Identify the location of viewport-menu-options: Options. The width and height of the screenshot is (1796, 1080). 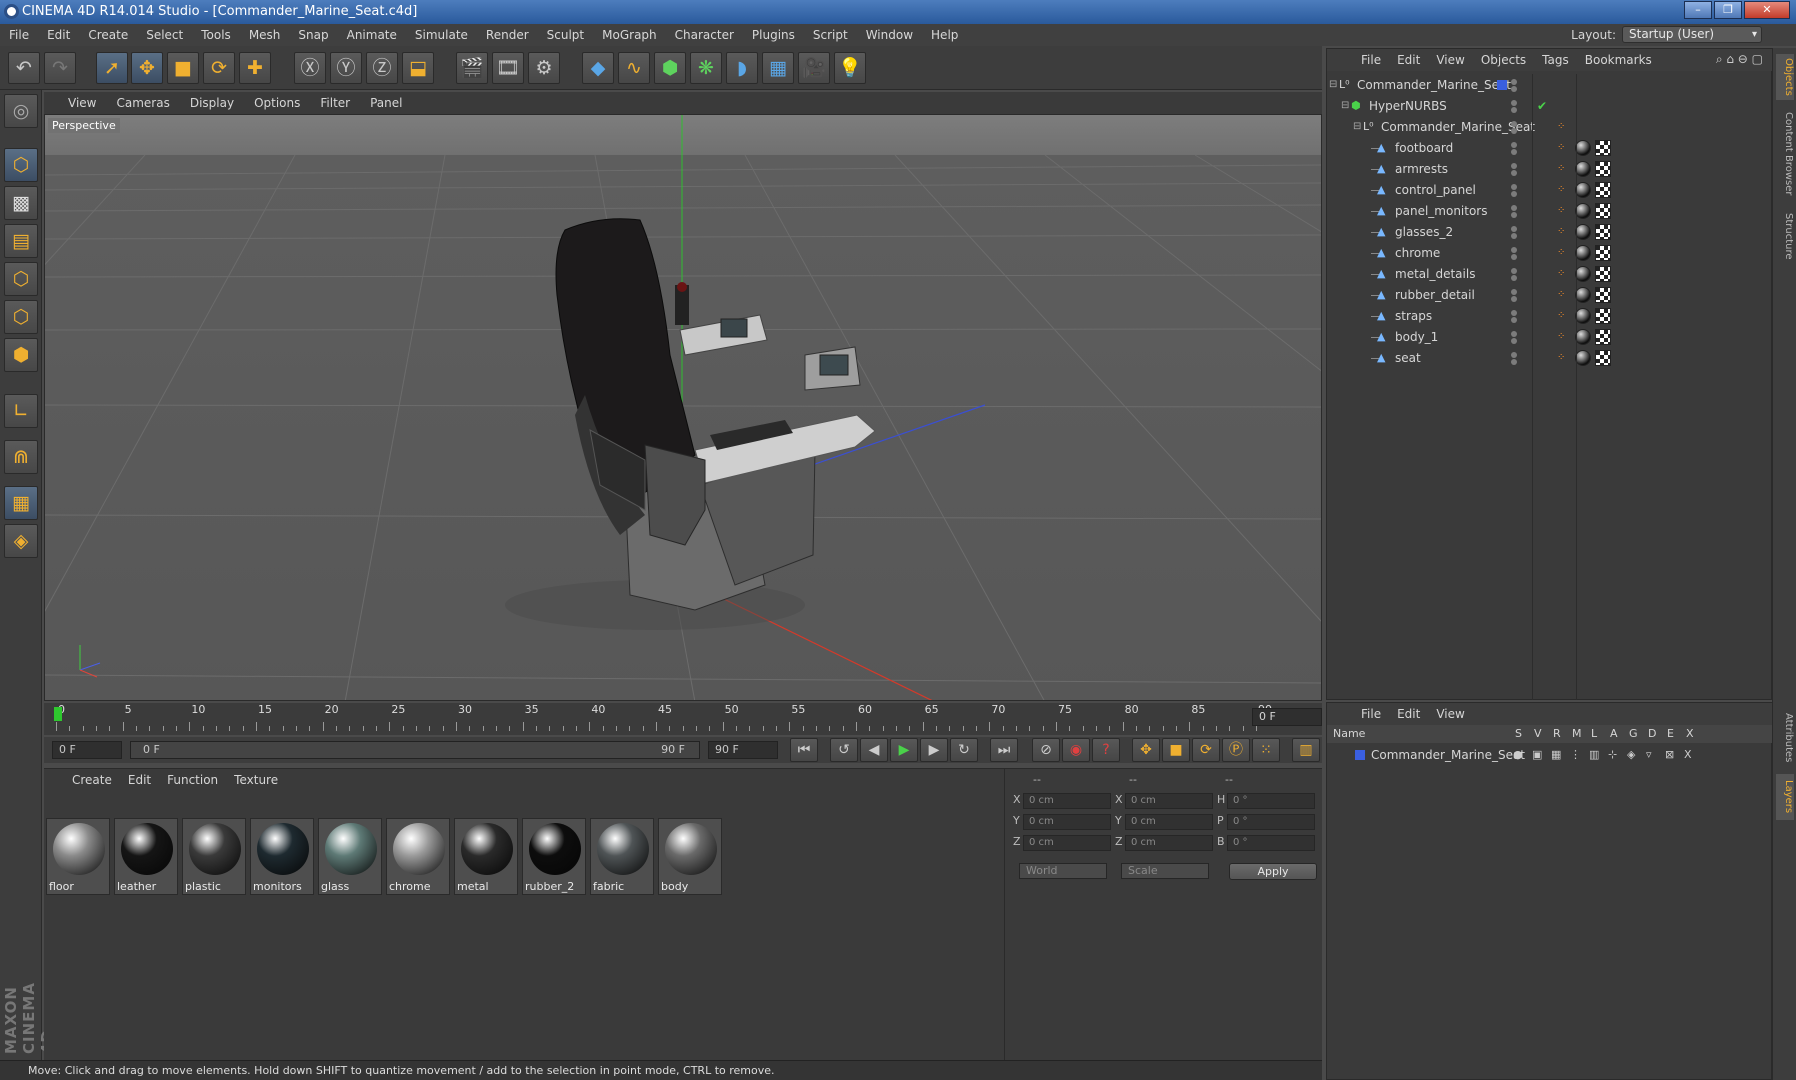
(277, 103).